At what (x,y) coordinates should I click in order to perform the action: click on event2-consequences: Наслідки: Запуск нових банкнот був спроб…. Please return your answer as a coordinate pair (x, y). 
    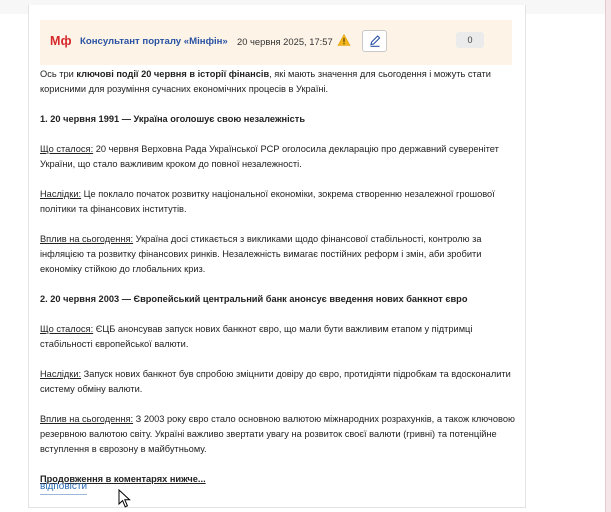
    Looking at the image, I should click on (277, 382).